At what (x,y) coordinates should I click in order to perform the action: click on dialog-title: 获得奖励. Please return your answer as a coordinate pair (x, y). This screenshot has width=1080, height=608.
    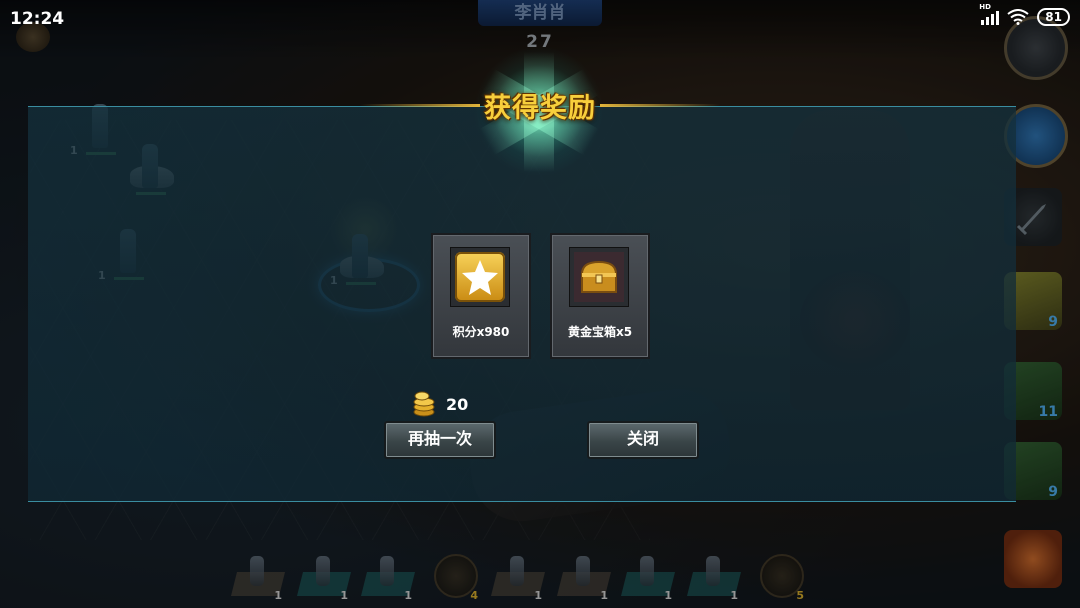
    Looking at the image, I should click on (540, 108).